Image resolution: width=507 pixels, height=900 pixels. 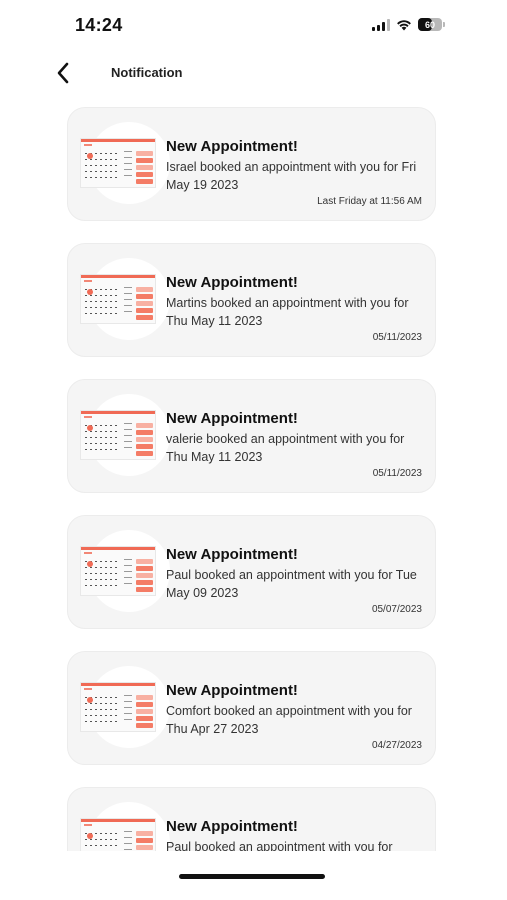 I want to click on status-bar: 14:24 60, so click(x=253, y=26).